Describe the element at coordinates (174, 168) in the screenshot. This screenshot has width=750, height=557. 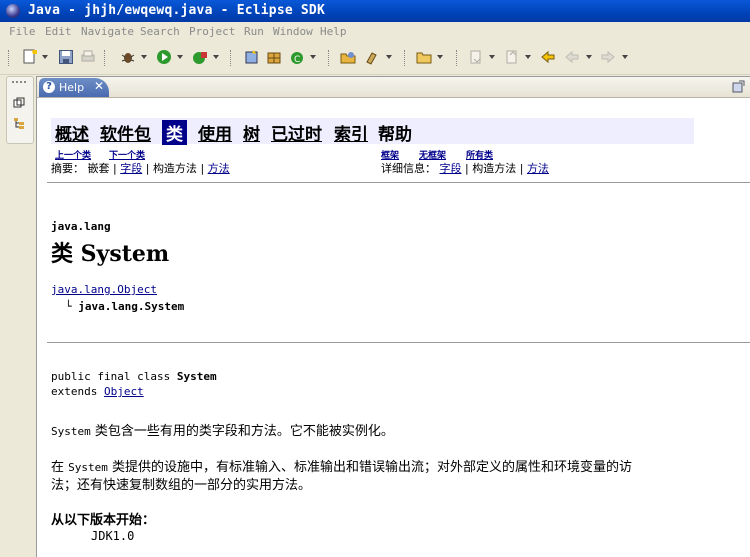
I see `summary-constructor: 构造方法` at that location.